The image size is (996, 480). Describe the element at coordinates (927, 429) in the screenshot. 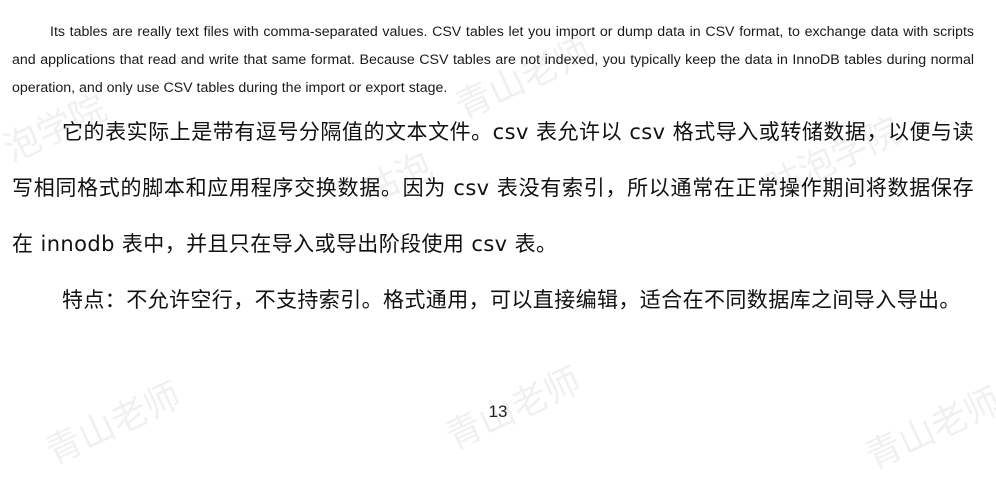

I see `watermark: 青山老师` at that location.